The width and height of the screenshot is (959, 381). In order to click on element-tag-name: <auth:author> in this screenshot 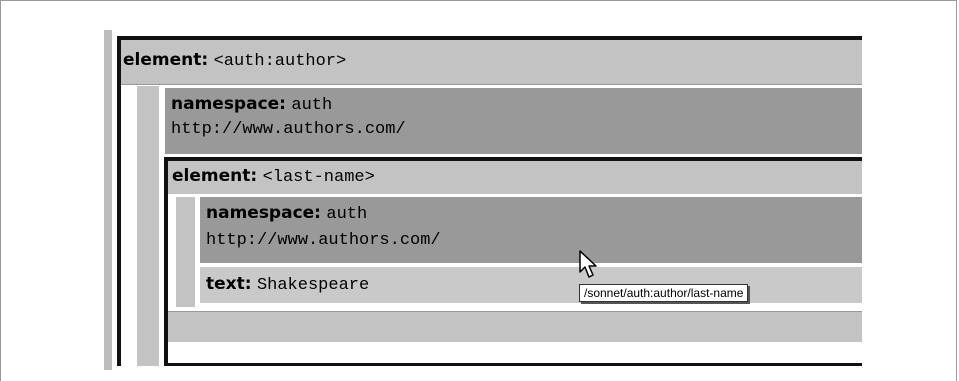, I will do `click(280, 61)`.